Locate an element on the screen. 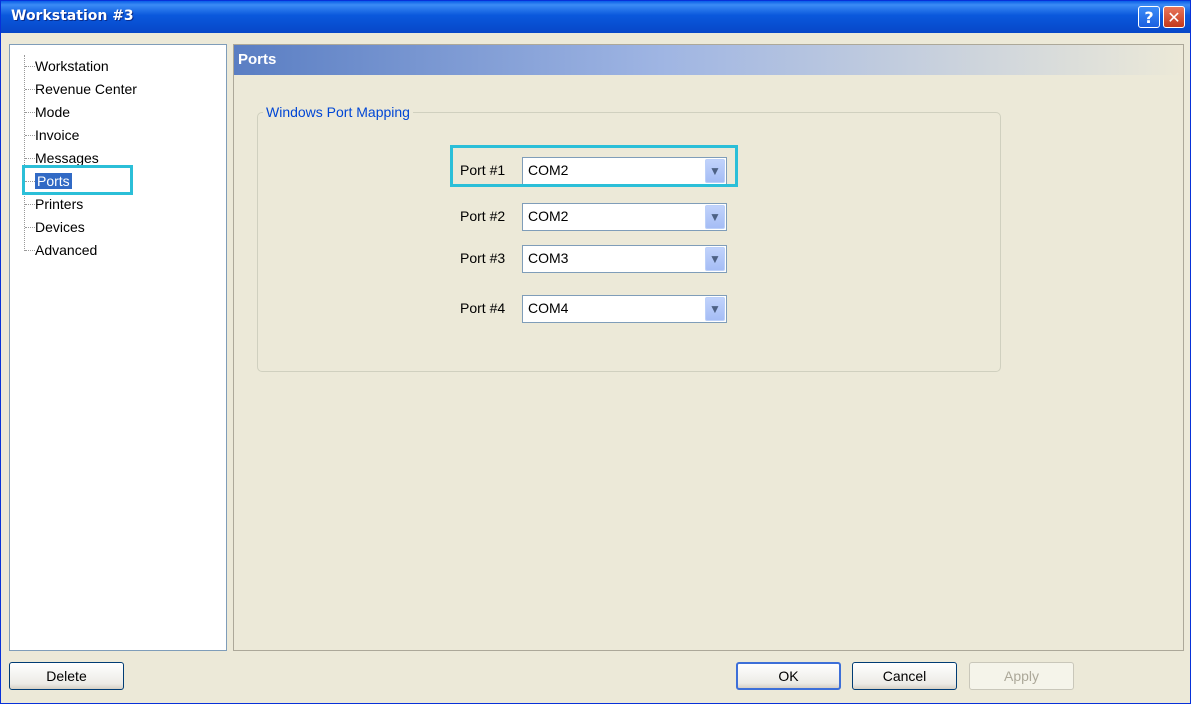 The image size is (1191, 704). port-3-value: COM3 is located at coordinates (548, 258).